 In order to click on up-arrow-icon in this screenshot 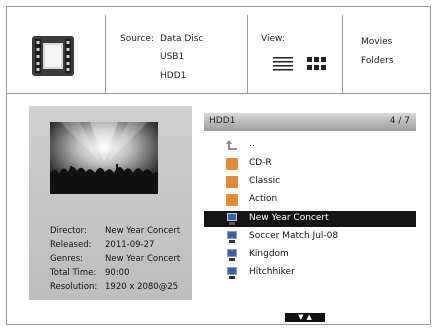, I will do `click(231, 145)`.